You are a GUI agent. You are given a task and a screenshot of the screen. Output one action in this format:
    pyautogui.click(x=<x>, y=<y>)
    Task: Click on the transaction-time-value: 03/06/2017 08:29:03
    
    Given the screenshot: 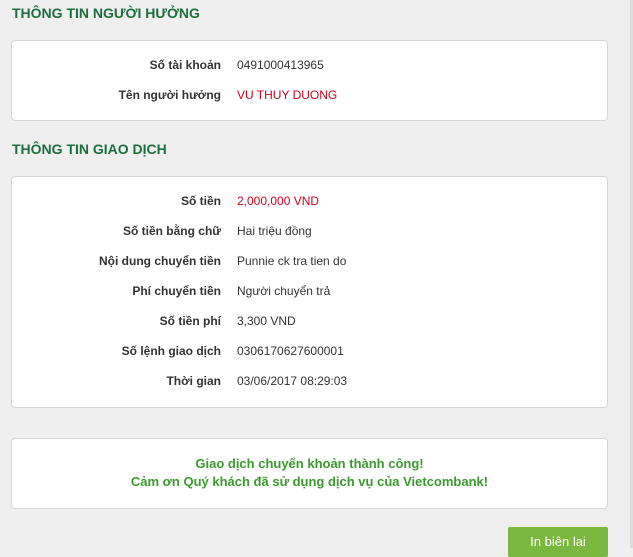 What is the action you would take?
    pyautogui.click(x=292, y=381)
    